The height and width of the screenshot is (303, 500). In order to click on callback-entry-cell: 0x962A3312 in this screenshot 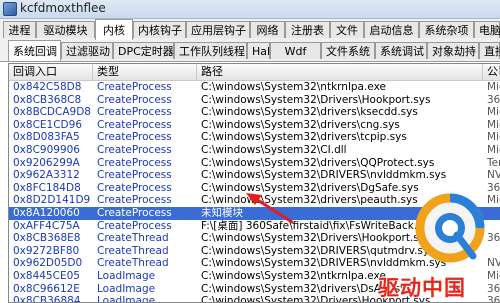, I will do `click(46, 175)`.